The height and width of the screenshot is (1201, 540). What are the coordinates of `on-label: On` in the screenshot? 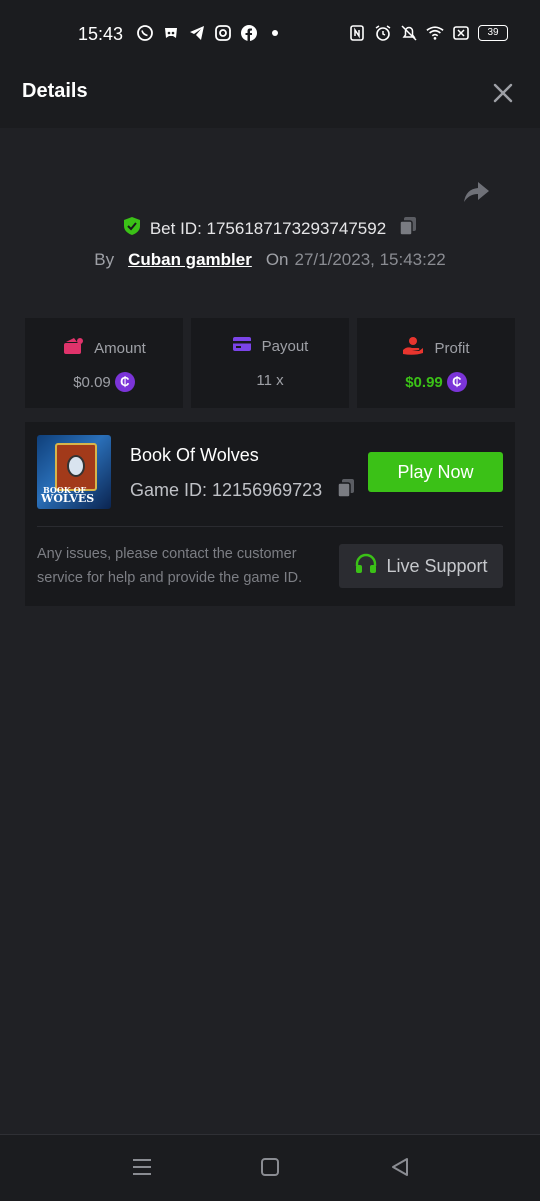 It's located at (277, 259).